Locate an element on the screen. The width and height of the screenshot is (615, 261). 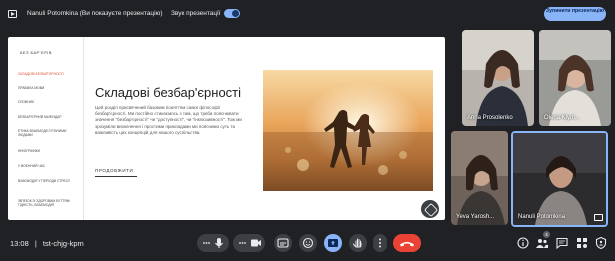
captions-button is located at coordinates (283, 243).